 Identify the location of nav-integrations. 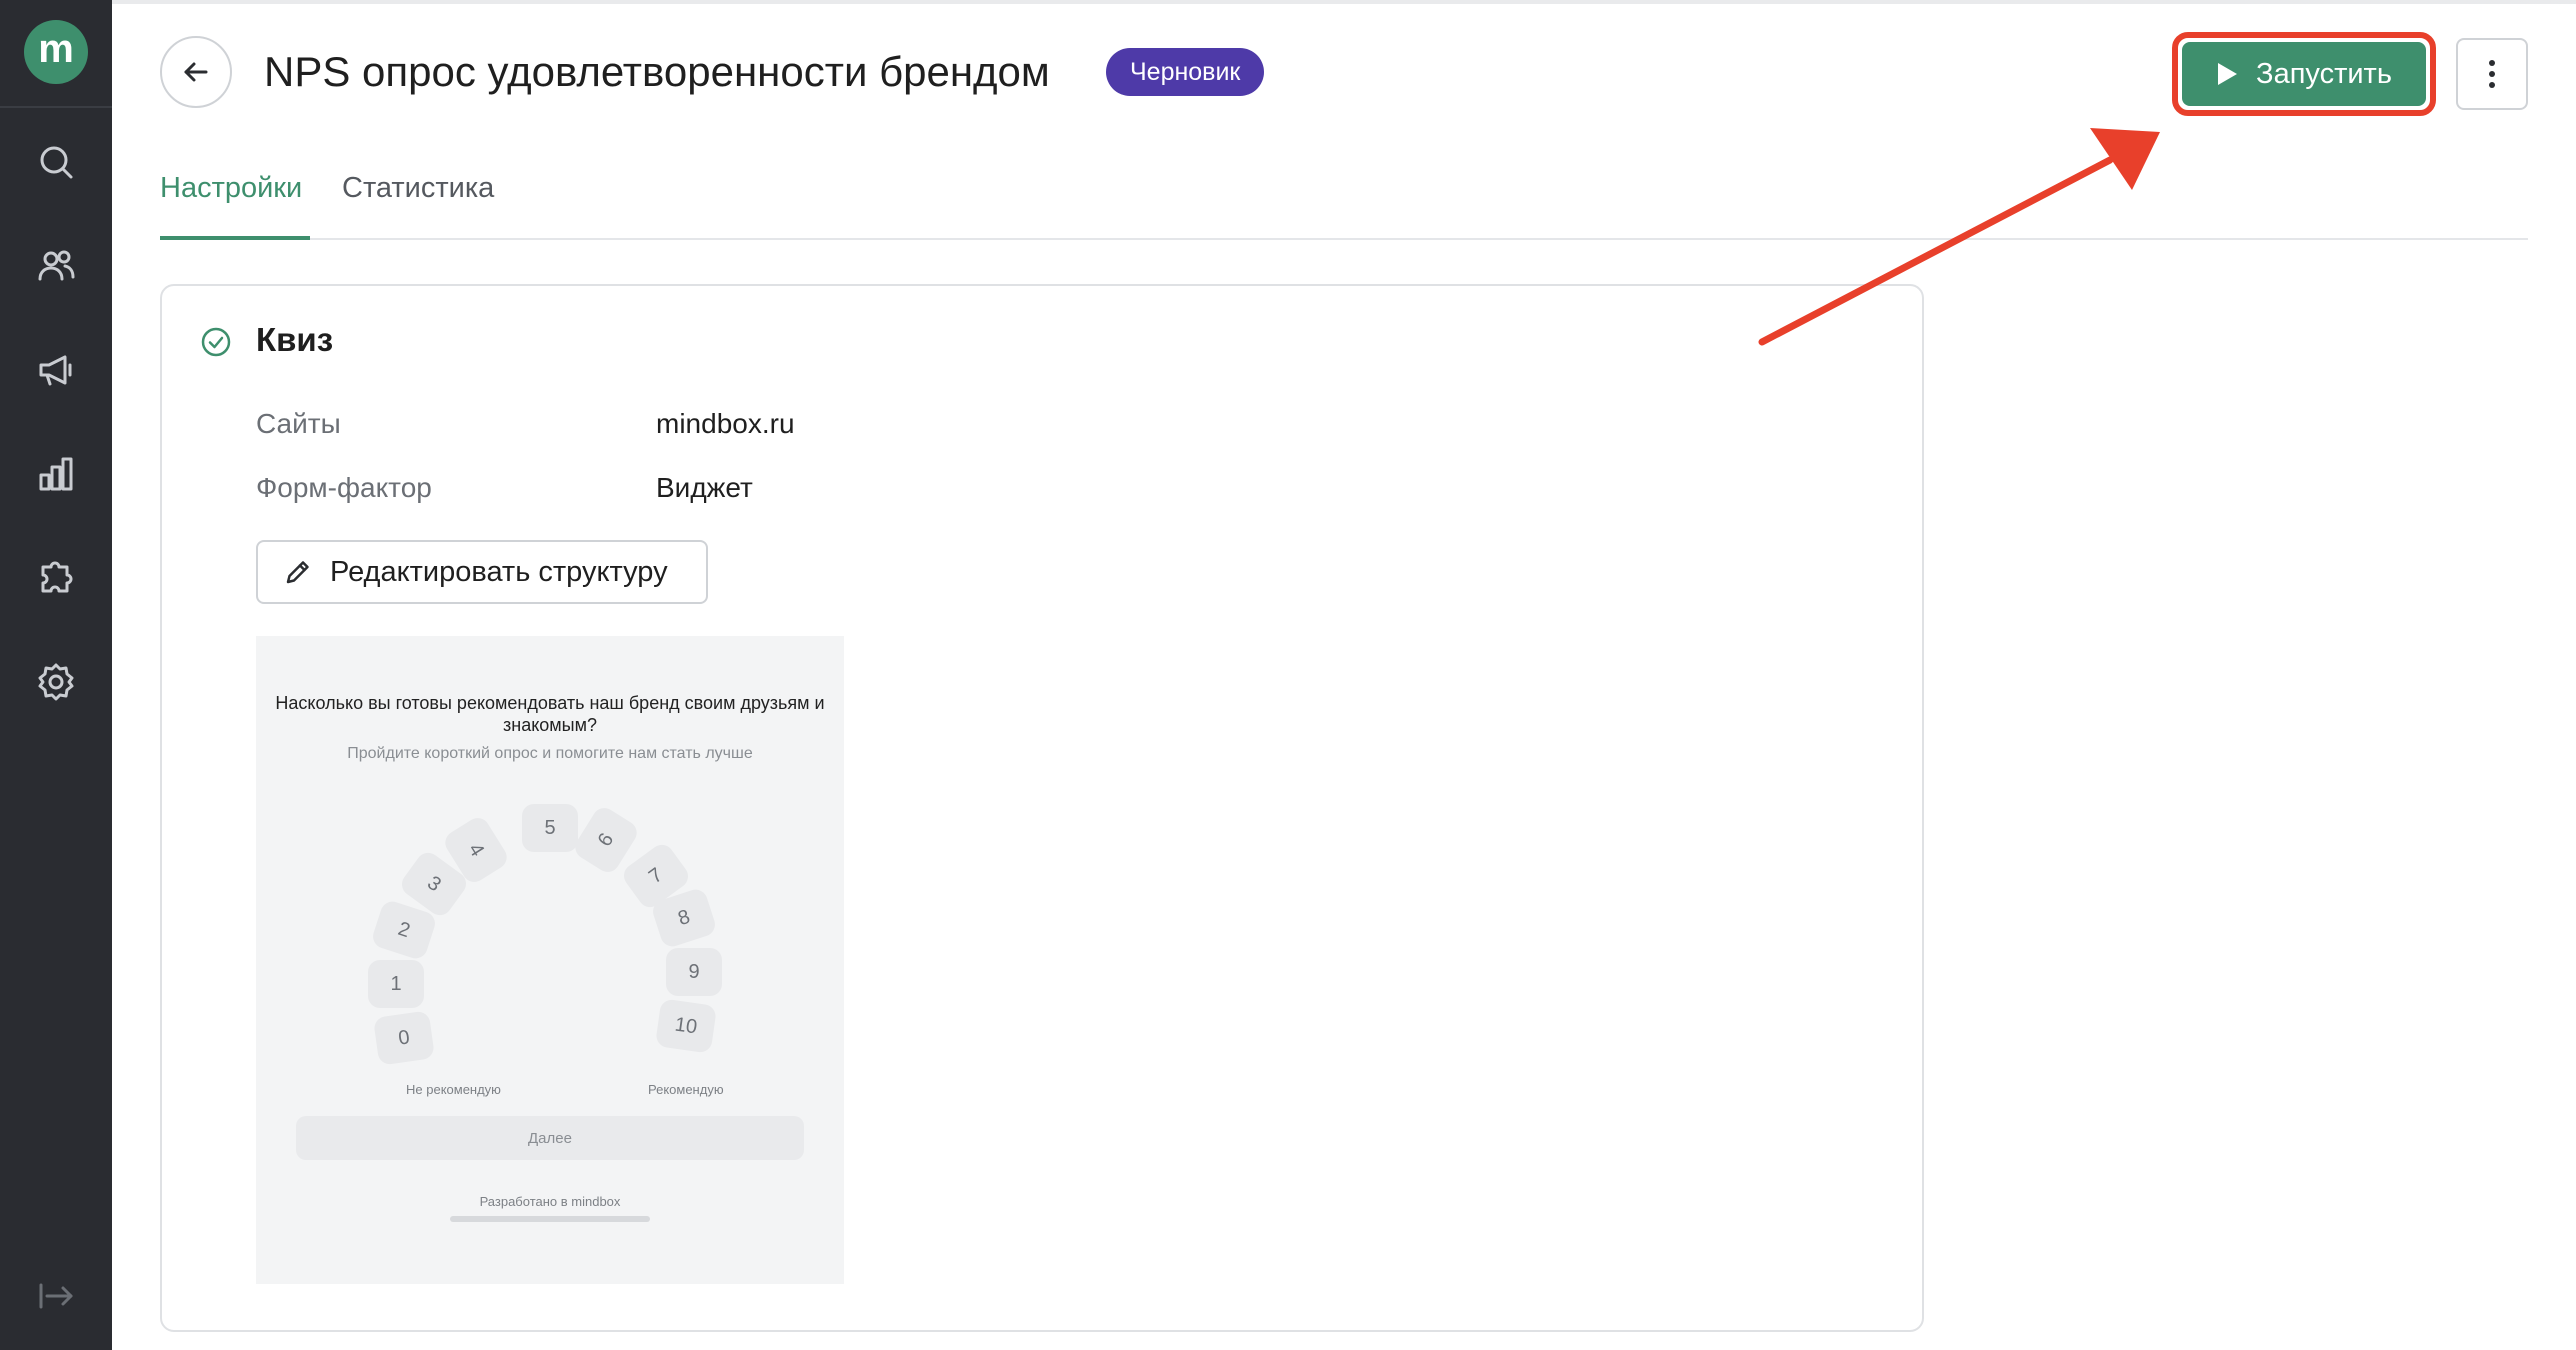
(56, 578).